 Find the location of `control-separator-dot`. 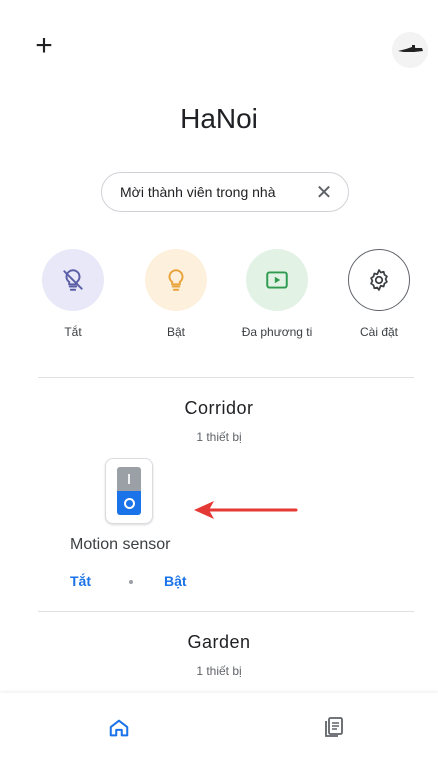

control-separator-dot is located at coordinates (131, 582).